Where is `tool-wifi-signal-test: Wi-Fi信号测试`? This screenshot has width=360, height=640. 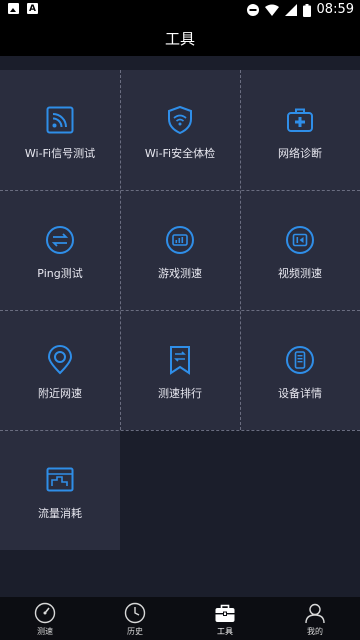 tool-wifi-signal-test: Wi-Fi信号测试 is located at coordinates (60, 130).